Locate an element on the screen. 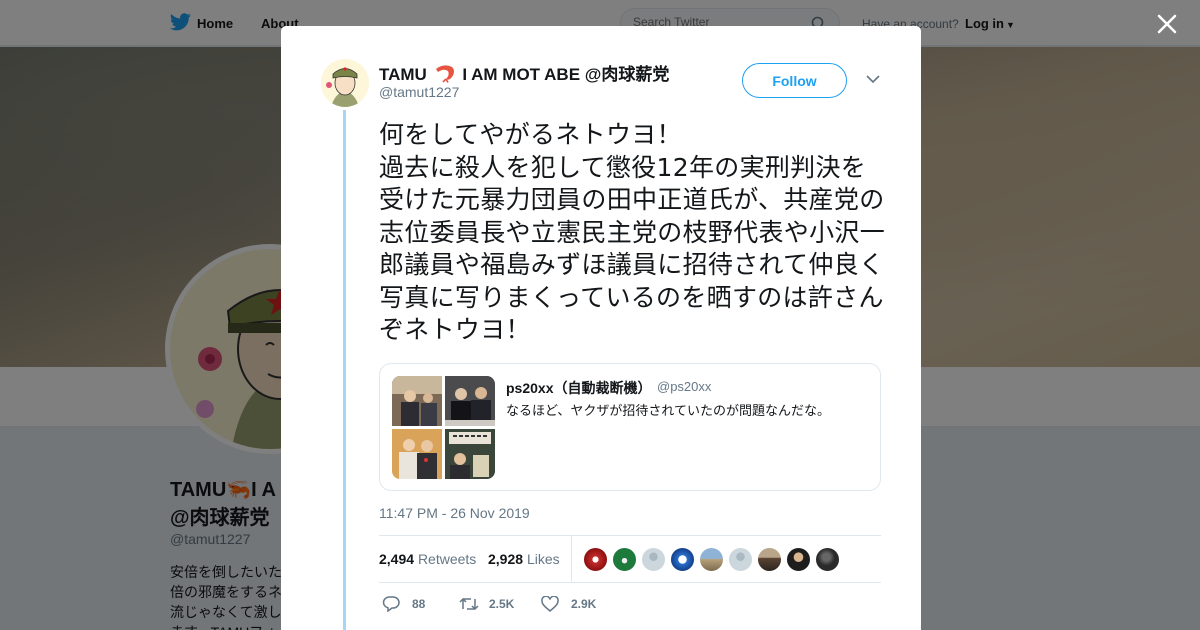 The image size is (1200, 630). tweet-timestamp: 11:47 PM - 26 Nov 2019 is located at coordinates (454, 513).